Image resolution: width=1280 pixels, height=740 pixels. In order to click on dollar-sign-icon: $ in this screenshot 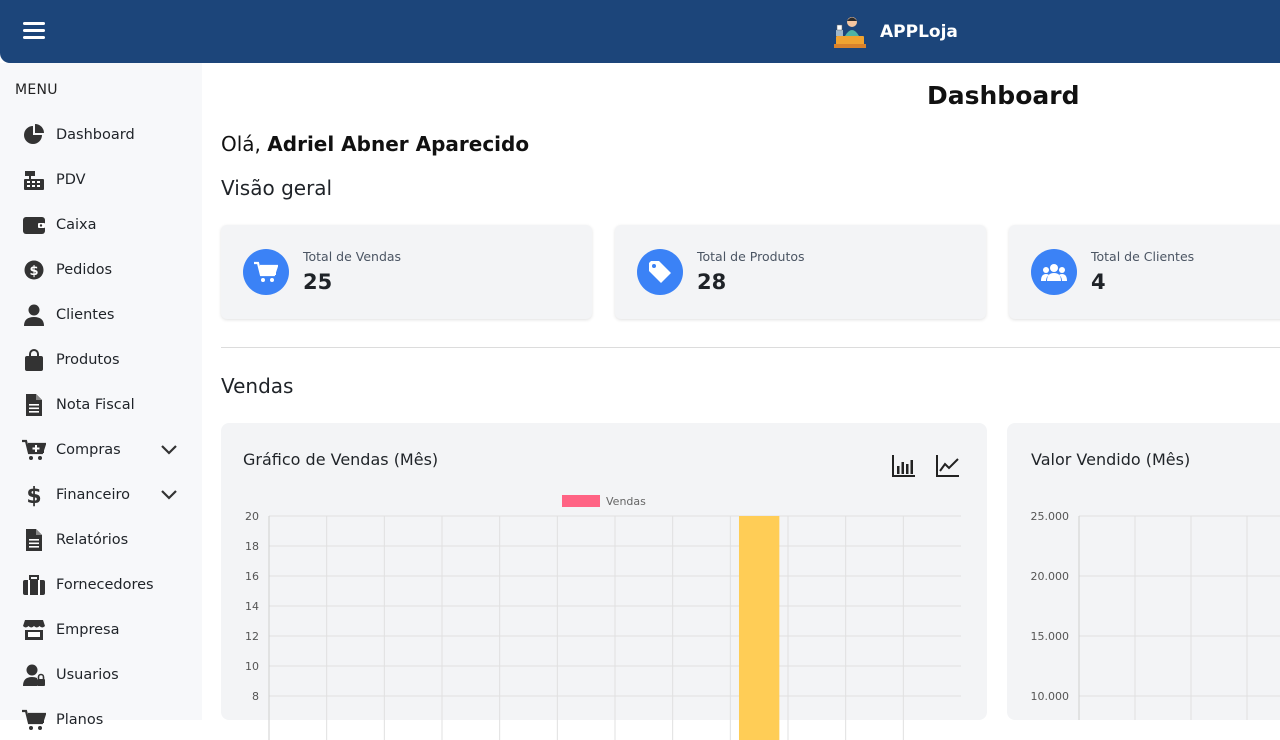, I will do `click(34, 495)`.